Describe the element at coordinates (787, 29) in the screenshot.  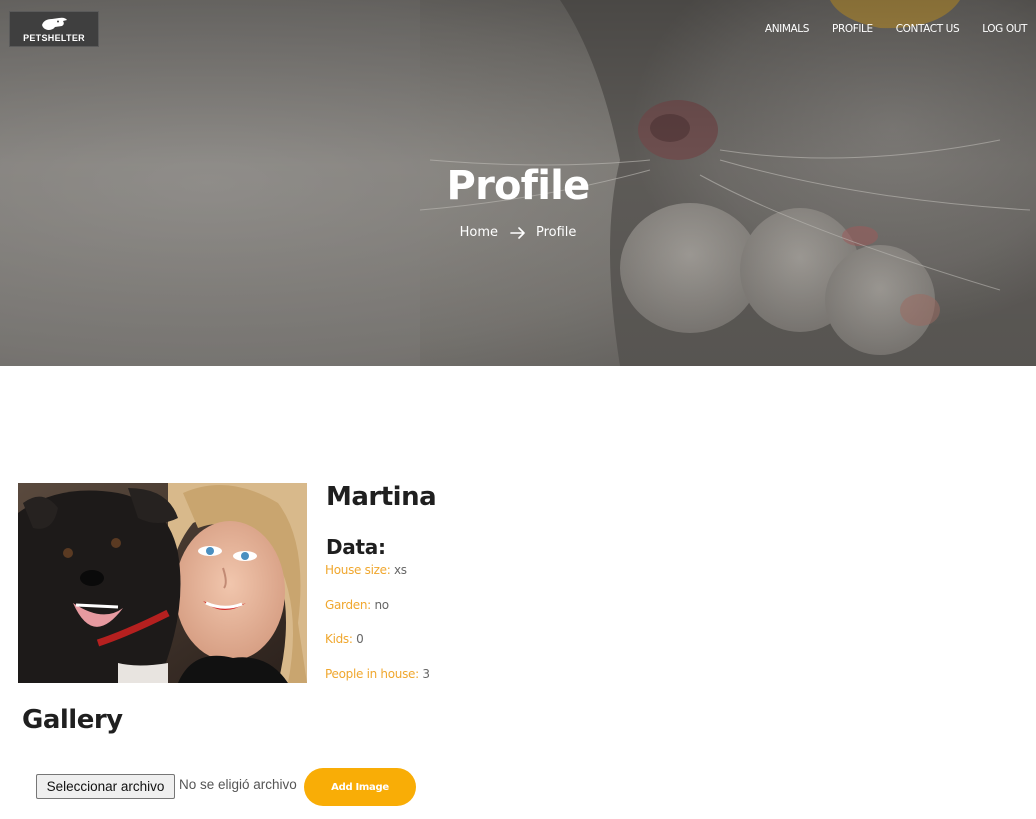
I see `nav-link-animals: ANIMALS` at that location.